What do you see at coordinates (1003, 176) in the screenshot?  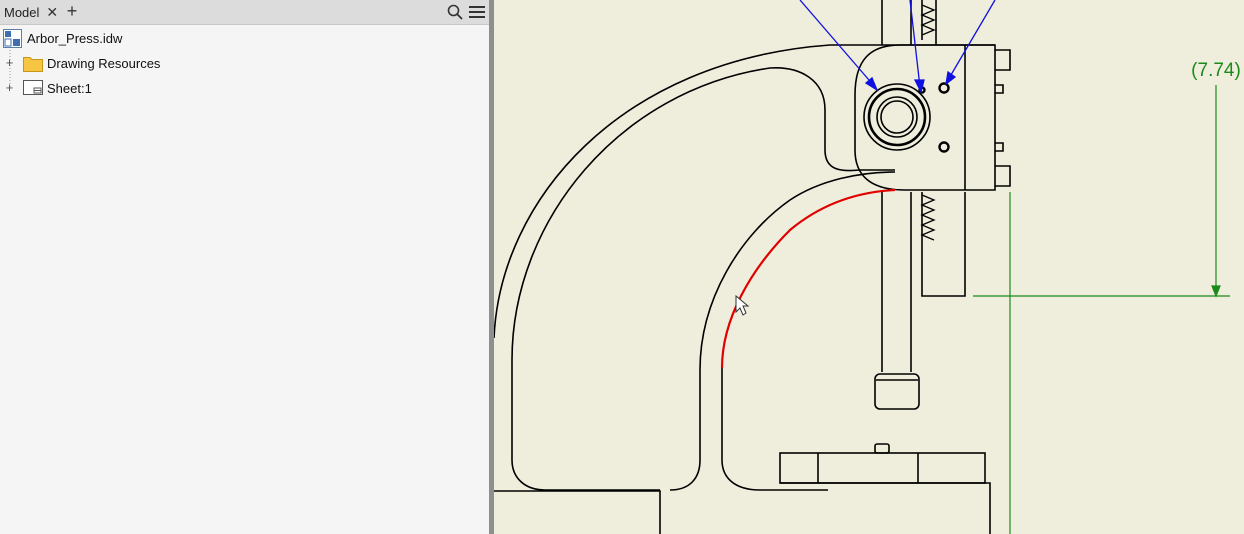 I see `tab-bottom` at bounding box center [1003, 176].